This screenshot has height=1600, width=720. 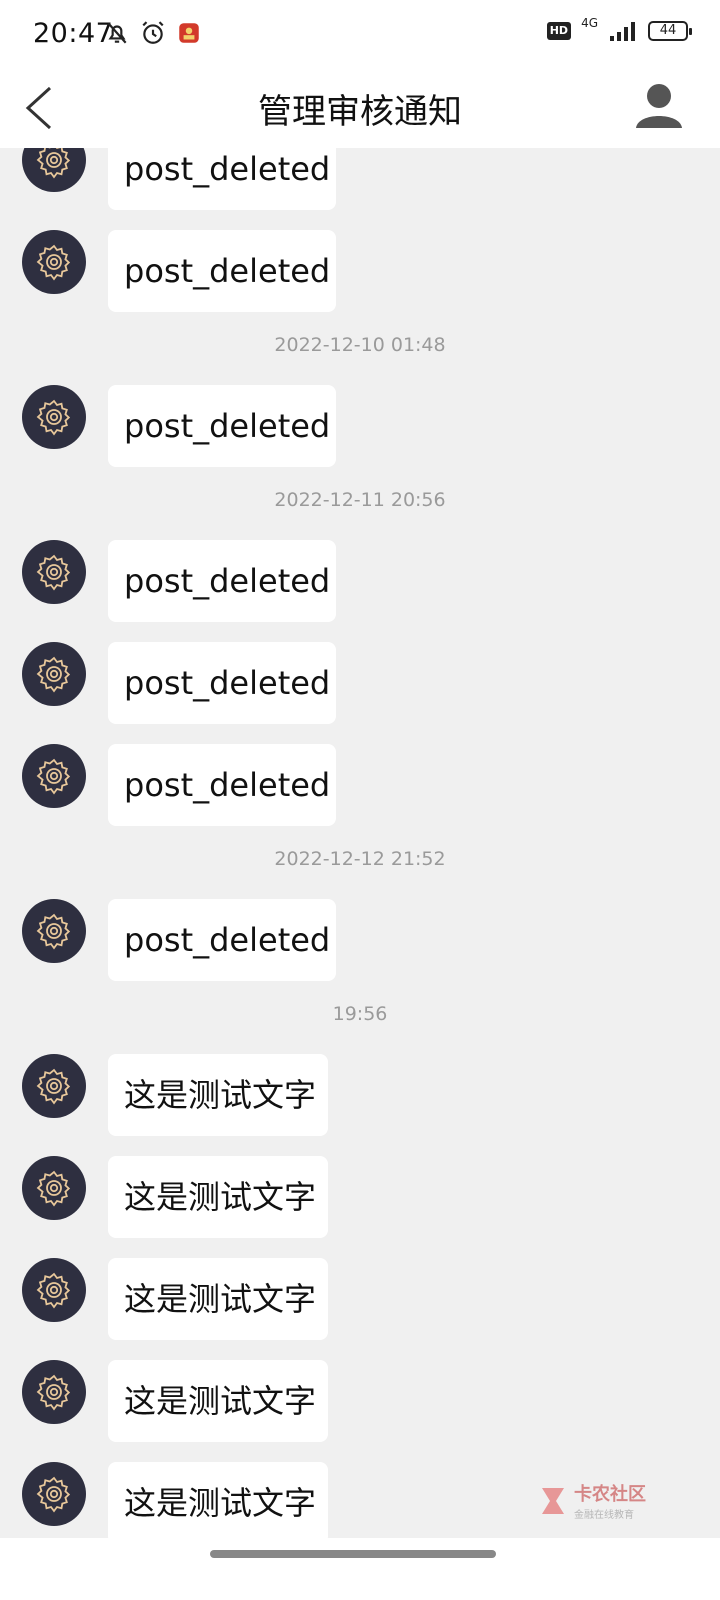 I want to click on bell-off-icon, so click(x=117, y=33).